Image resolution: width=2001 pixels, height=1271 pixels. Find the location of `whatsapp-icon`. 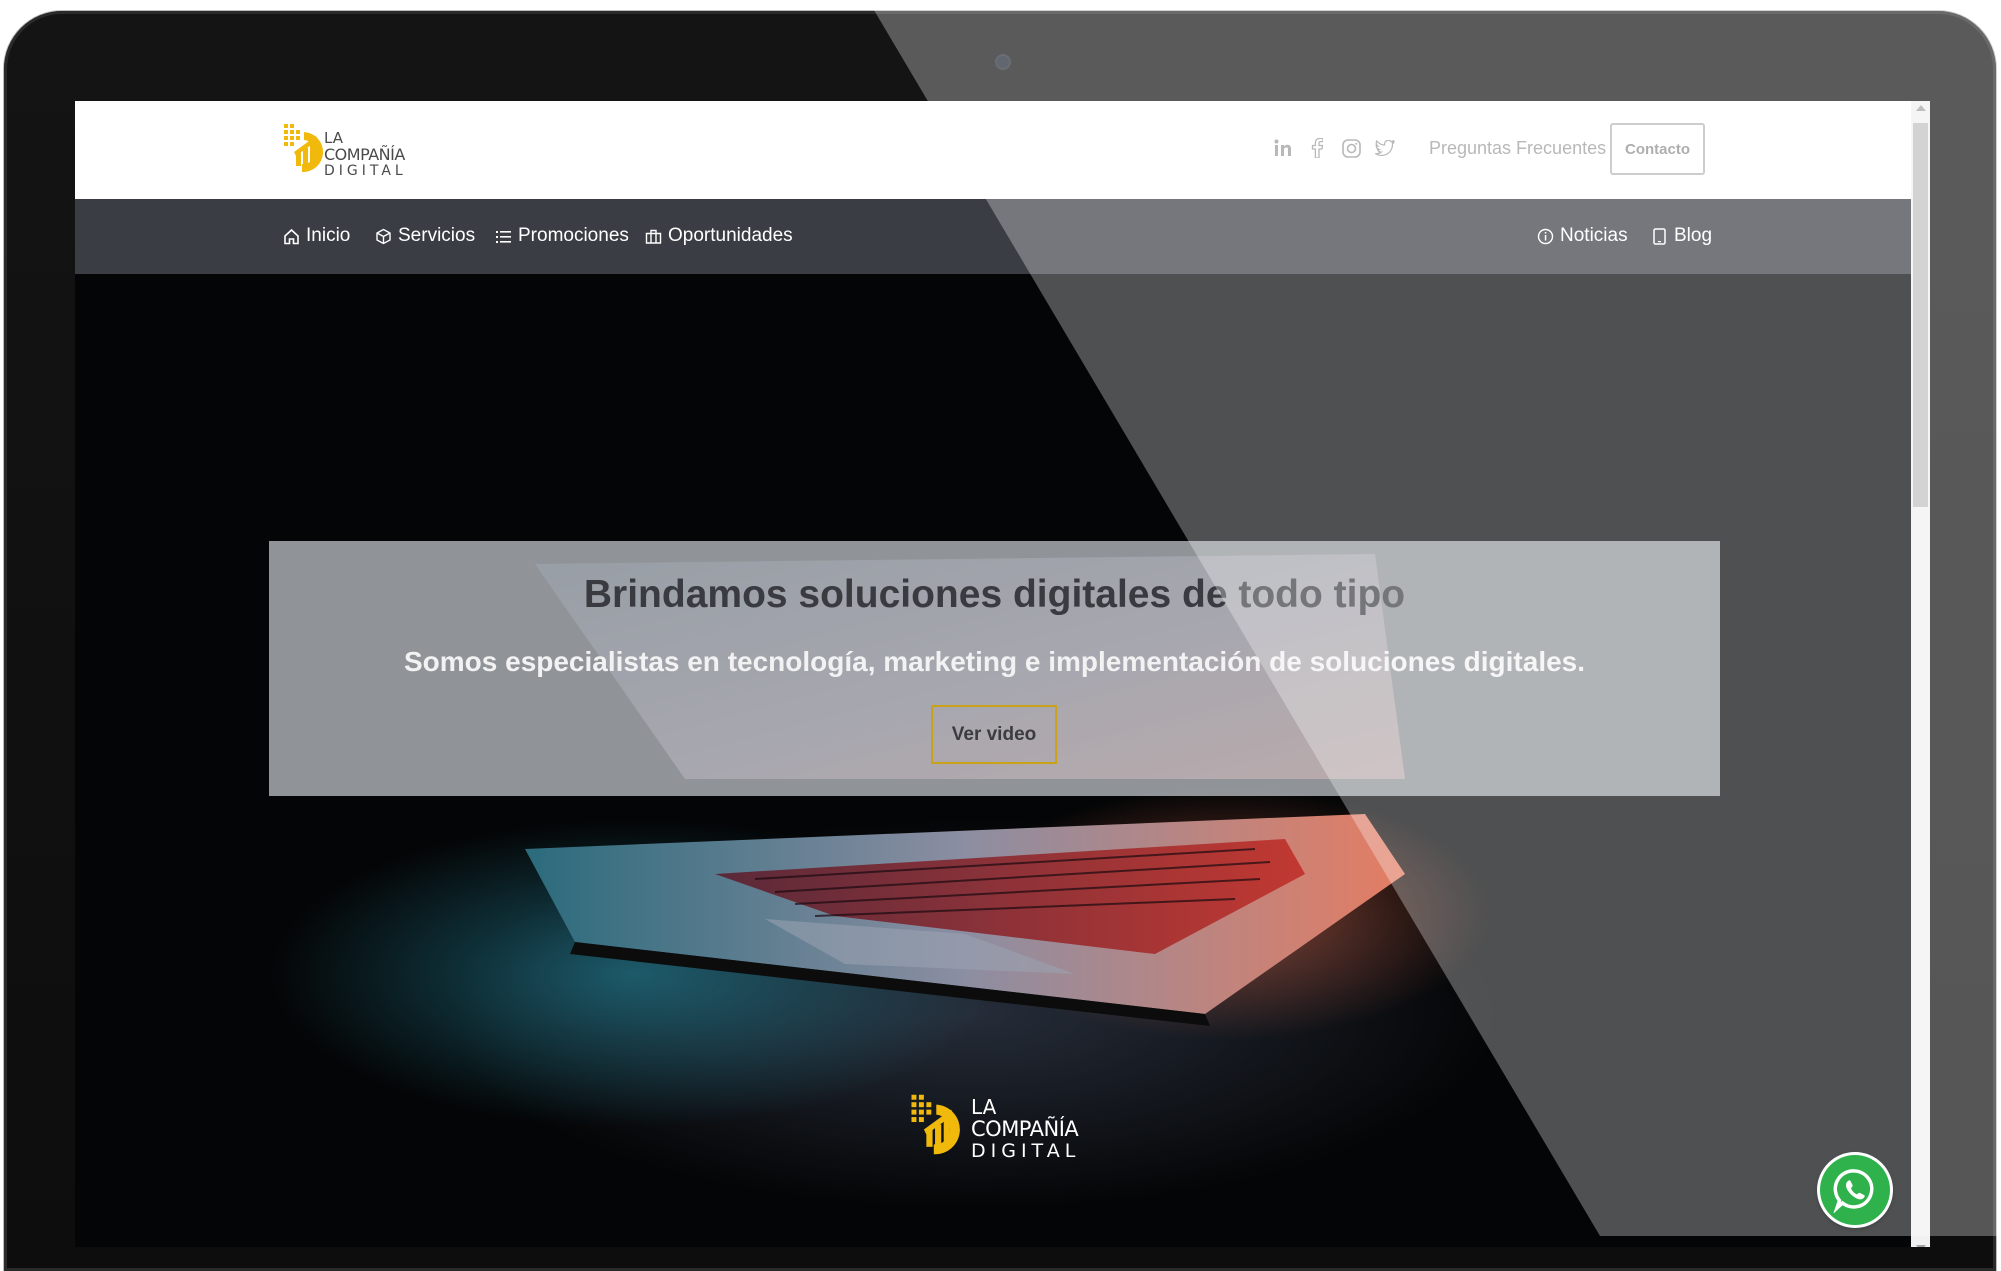

whatsapp-icon is located at coordinates (1853, 1191).